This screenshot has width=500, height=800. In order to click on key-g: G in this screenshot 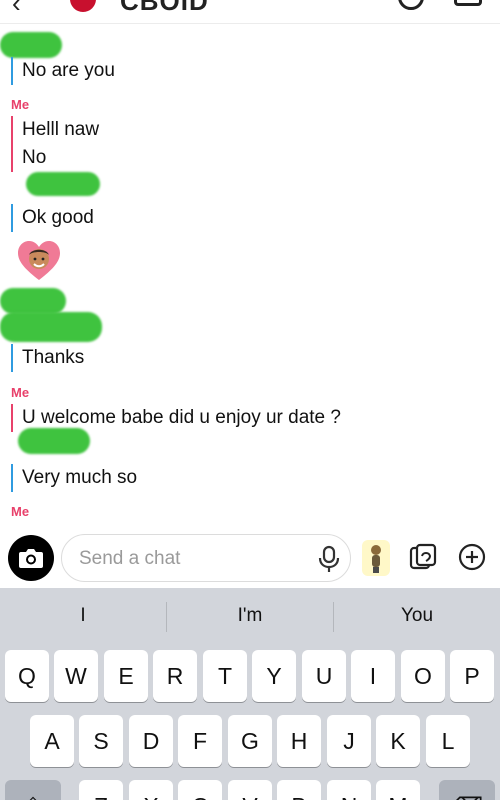, I will do `click(250, 741)`.